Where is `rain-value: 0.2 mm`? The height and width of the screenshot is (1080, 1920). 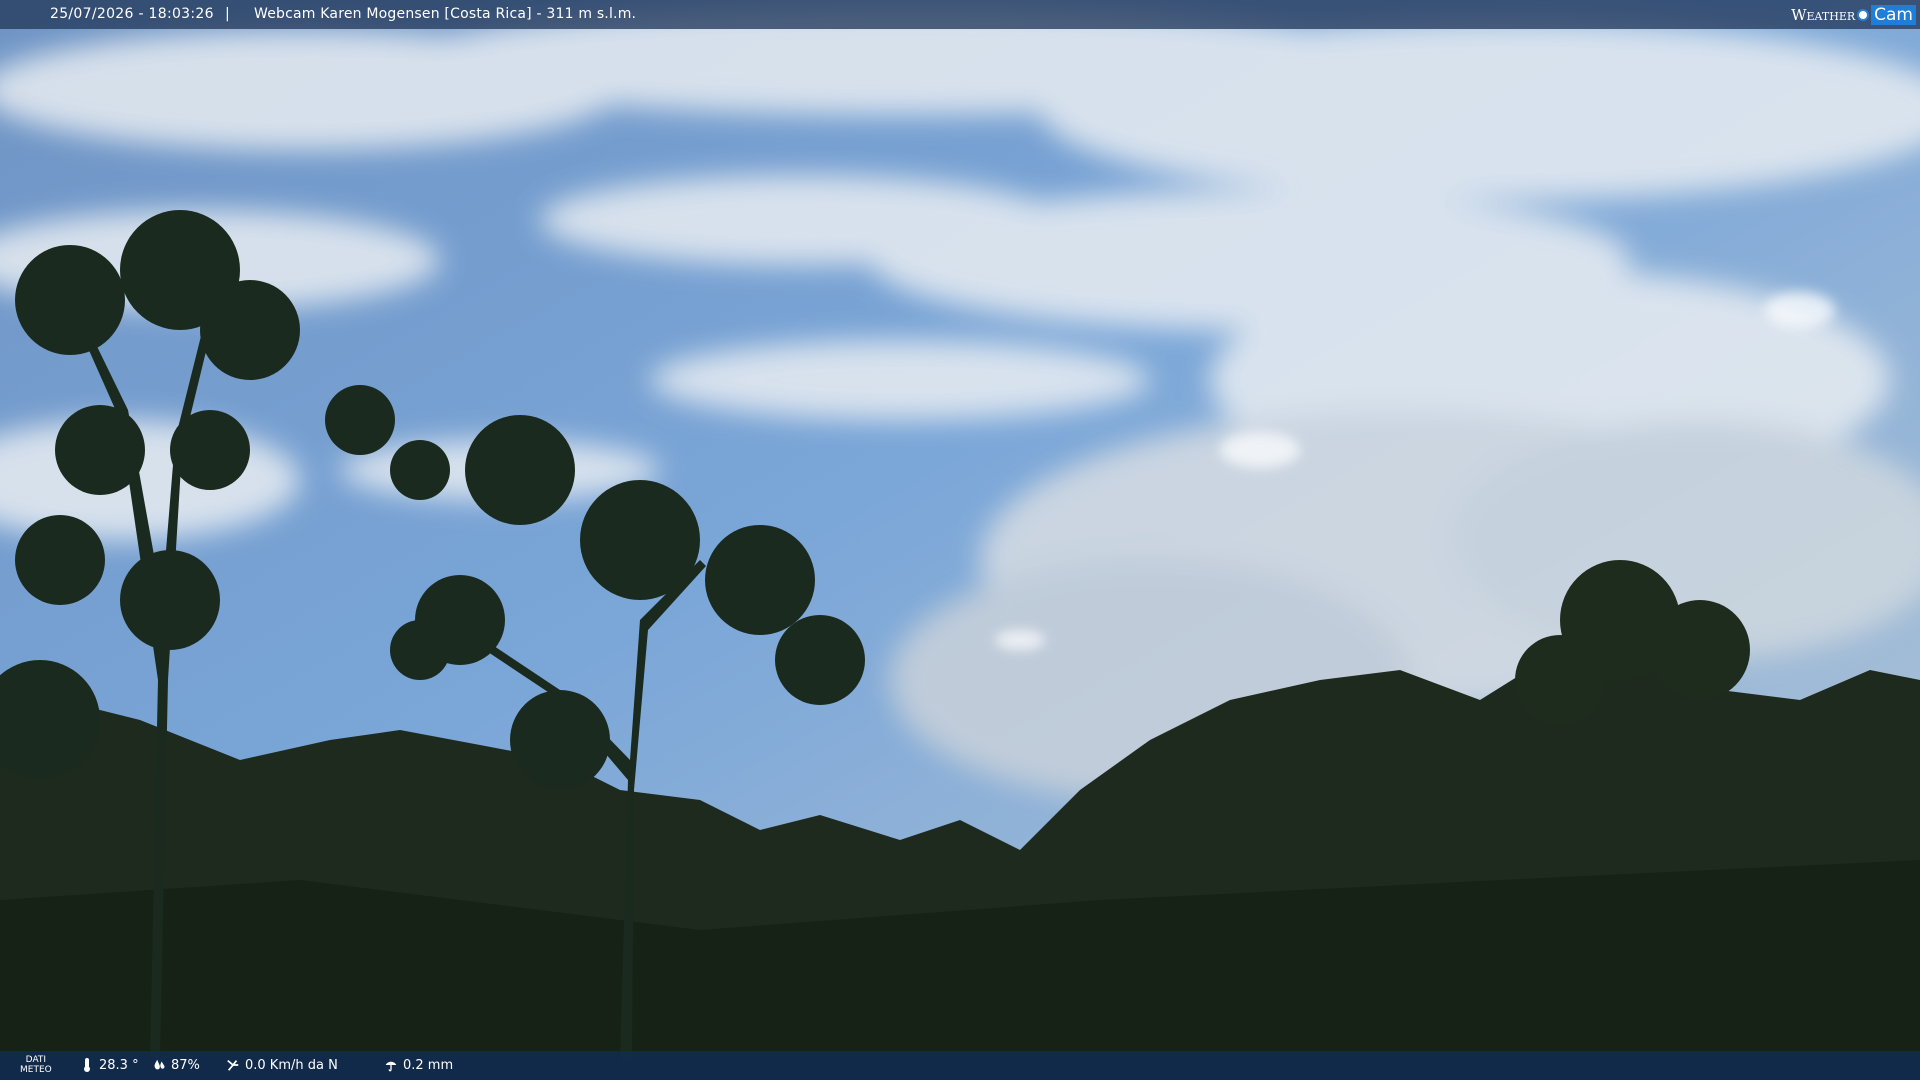 rain-value: 0.2 mm is located at coordinates (428, 1065).